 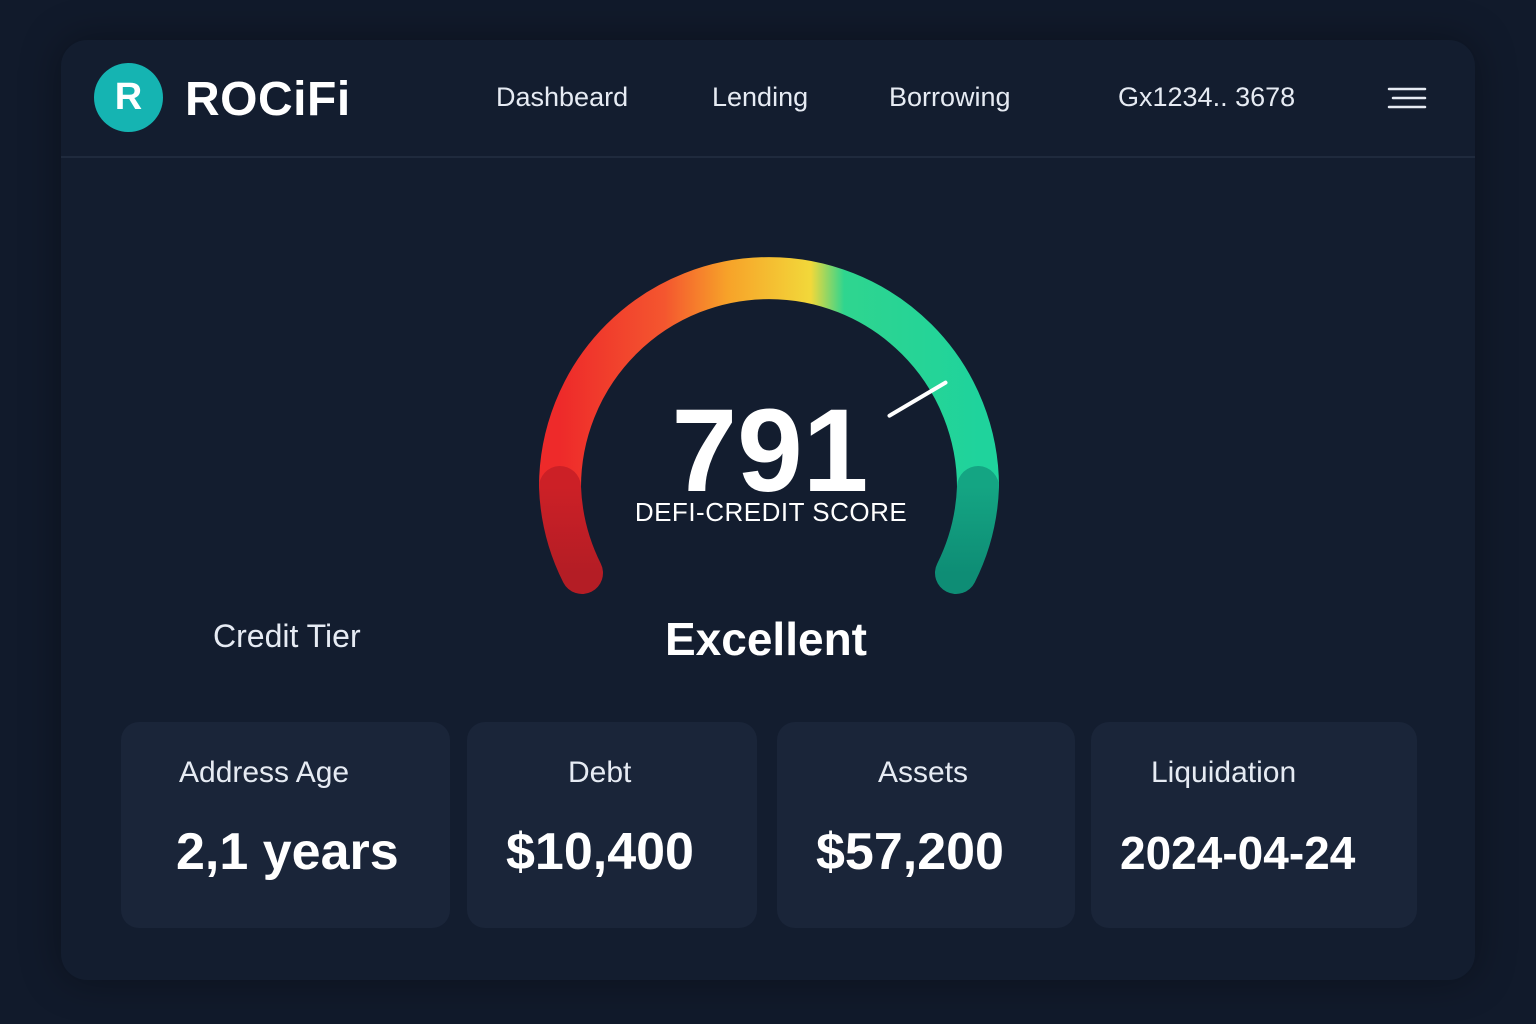 What do you see at coordinates (287, 636) in the screenshot?
I see `credit-tier-label: Credit Tier` at bounding box center [287, 636].